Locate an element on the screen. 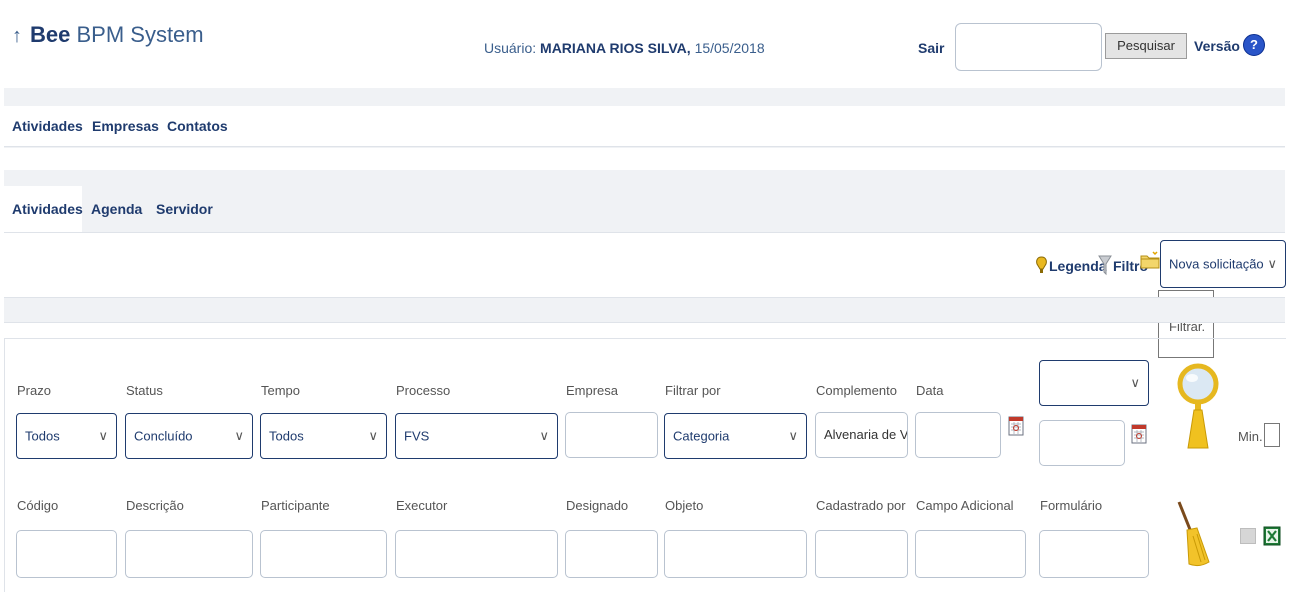 This screenshot has width=1289, height=592. folder-icon is located at coordinates (1150, 260).